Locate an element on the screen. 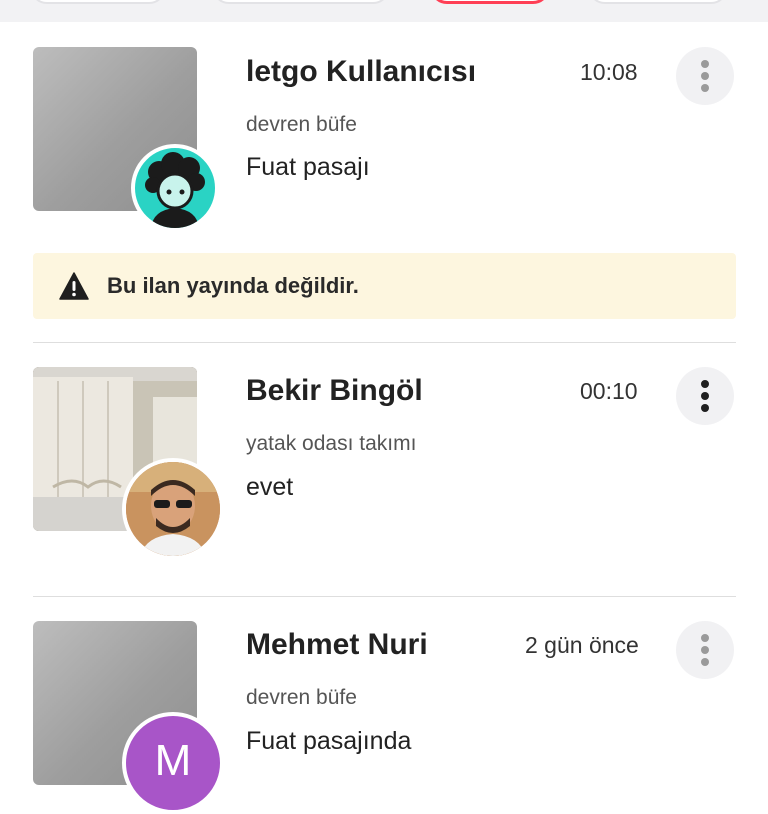 The width and height of the screenshot is (768, 814). conversation-name: letgo Kullanıcısı is located at coordinates (361, 71).